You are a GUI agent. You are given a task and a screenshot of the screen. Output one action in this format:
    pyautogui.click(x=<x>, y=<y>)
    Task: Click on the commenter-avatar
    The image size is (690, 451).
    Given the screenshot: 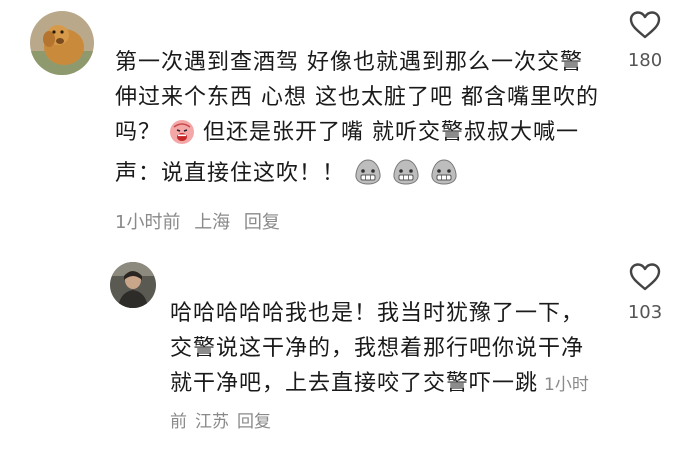 What is the action you would take?
    pyautogui.click(x=62, y=43)
    